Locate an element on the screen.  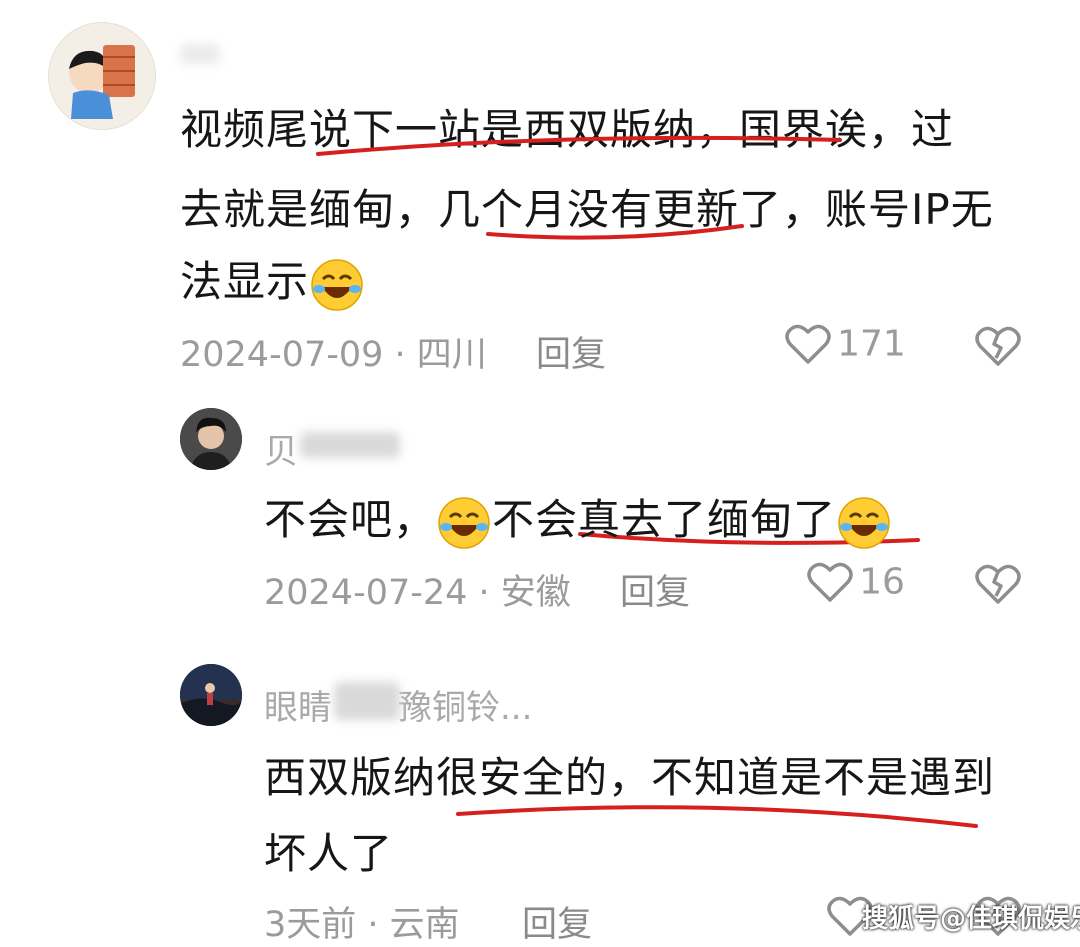
like-button: 171 is located at coordinates (845, 344).